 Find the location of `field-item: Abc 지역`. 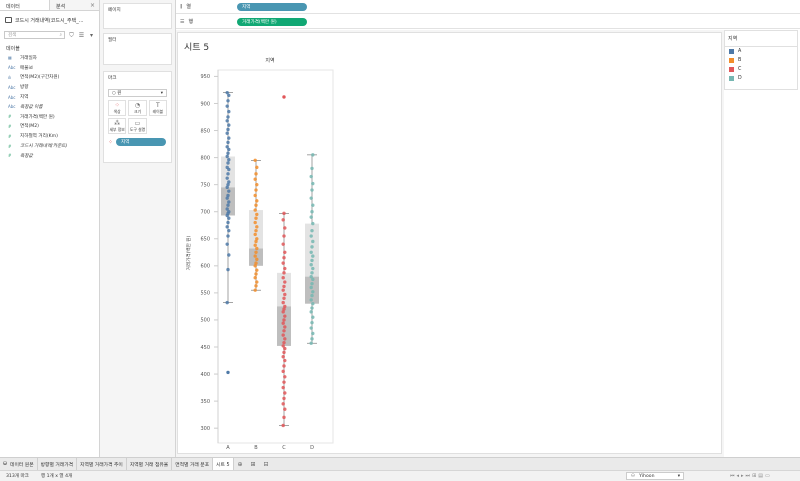

field-item: Abc 지역 is located at coordinates (49, 97).